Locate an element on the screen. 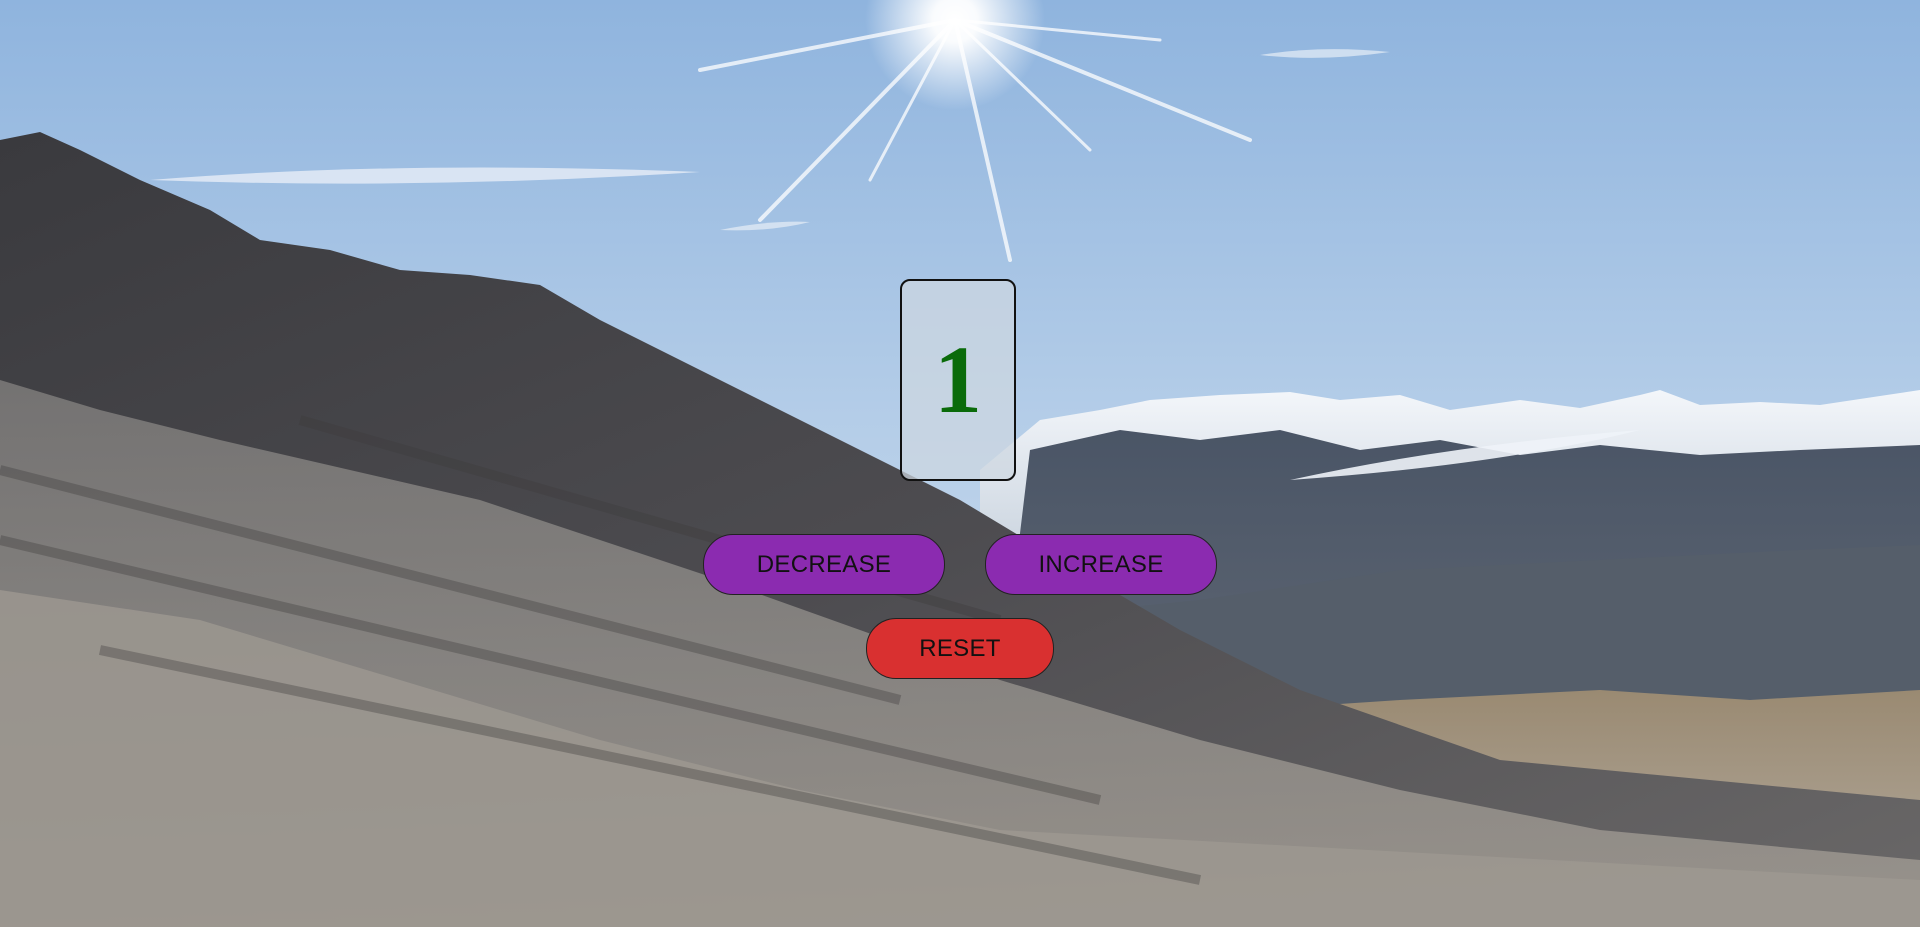  counter-display: 1 is located at coordinates (958, 380).